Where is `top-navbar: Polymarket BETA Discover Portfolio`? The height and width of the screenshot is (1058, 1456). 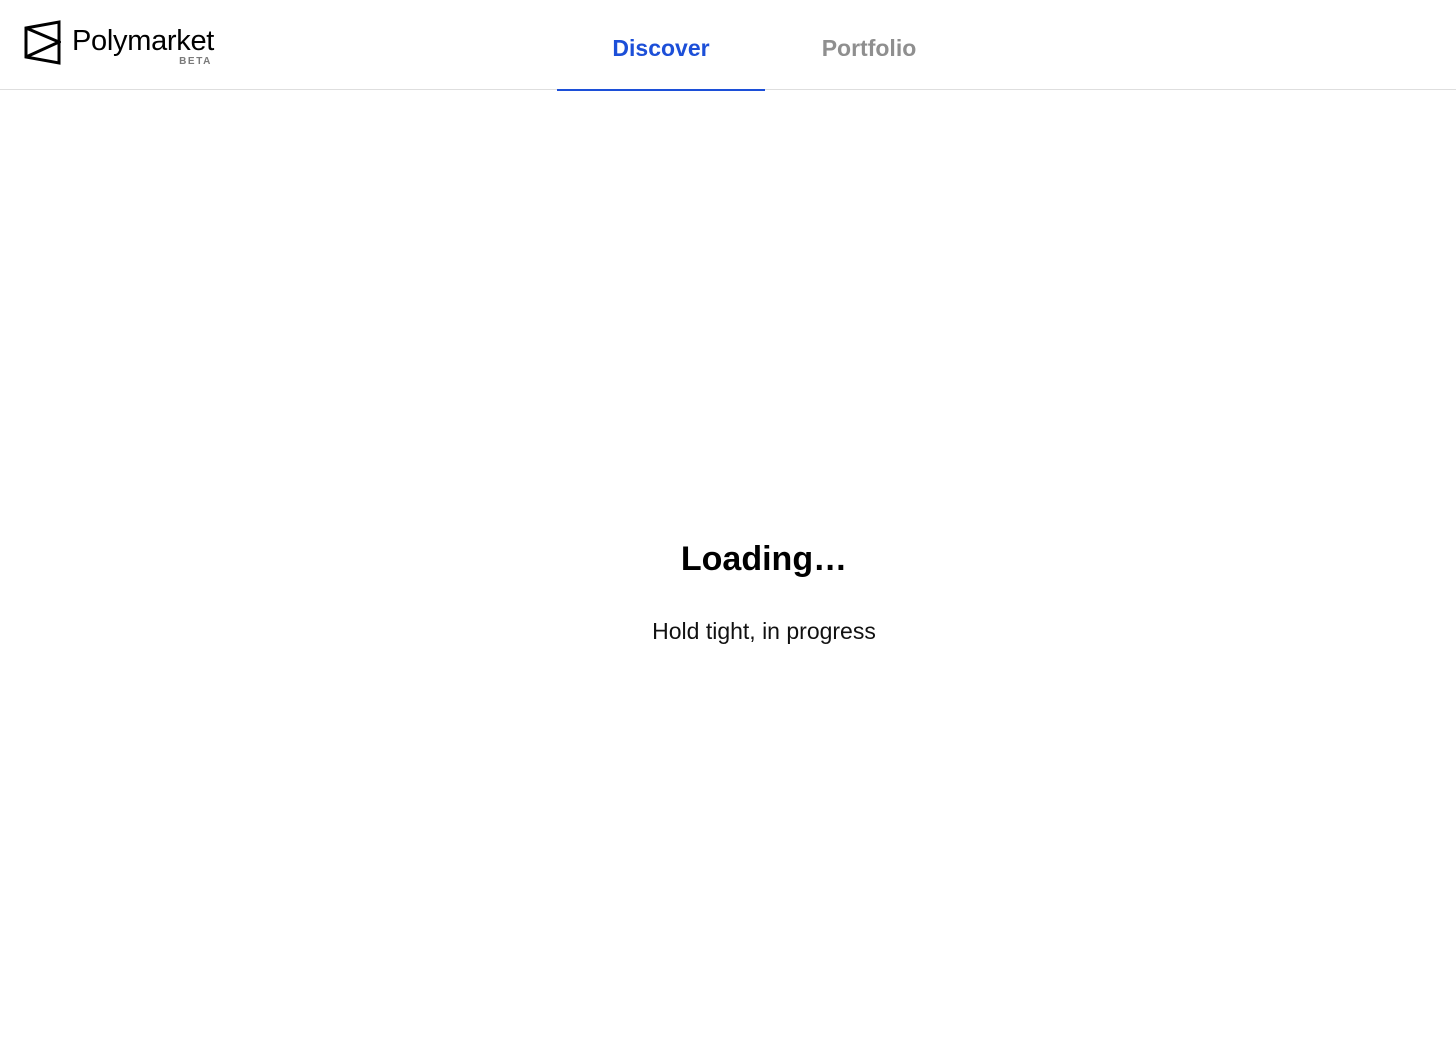
top-navbar: Polymarket BETA Discover Portfolio is located at coordinates (728, 45).